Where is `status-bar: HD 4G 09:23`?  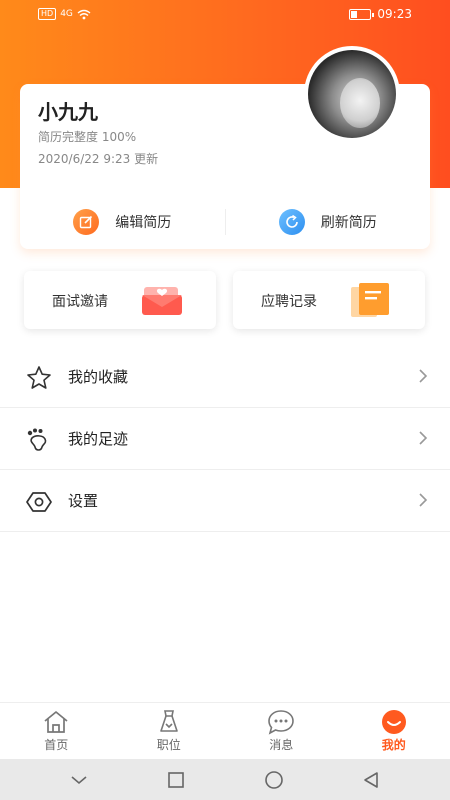 status-bar: HD 4G 09:23 is located at coordinates (225, 15).